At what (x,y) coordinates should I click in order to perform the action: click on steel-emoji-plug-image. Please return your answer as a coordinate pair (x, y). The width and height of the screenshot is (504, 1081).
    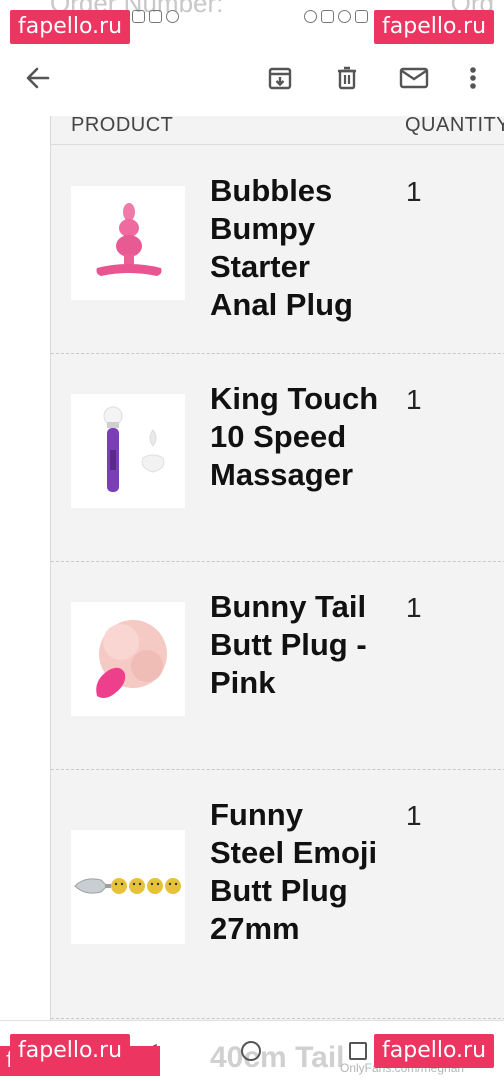
    Looking at the image, I should click on (127, 886).